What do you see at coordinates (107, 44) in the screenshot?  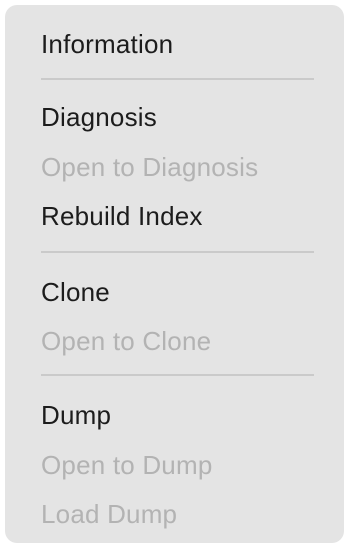 I see `menu-item-information: Information` at bounding box center [107, 44].